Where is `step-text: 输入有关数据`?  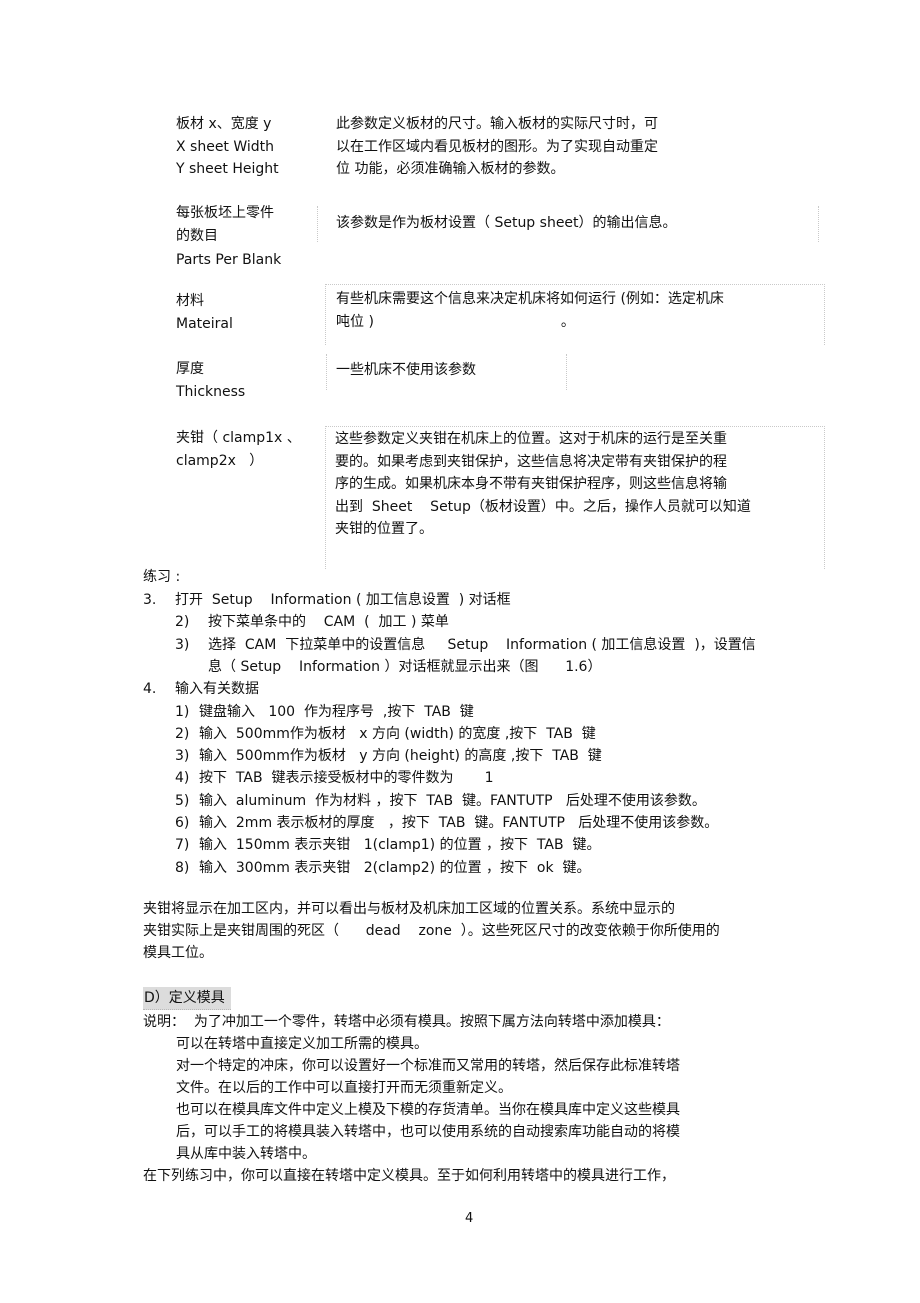
step-text: 输入有关数据 is located at coordinates (217, 689).